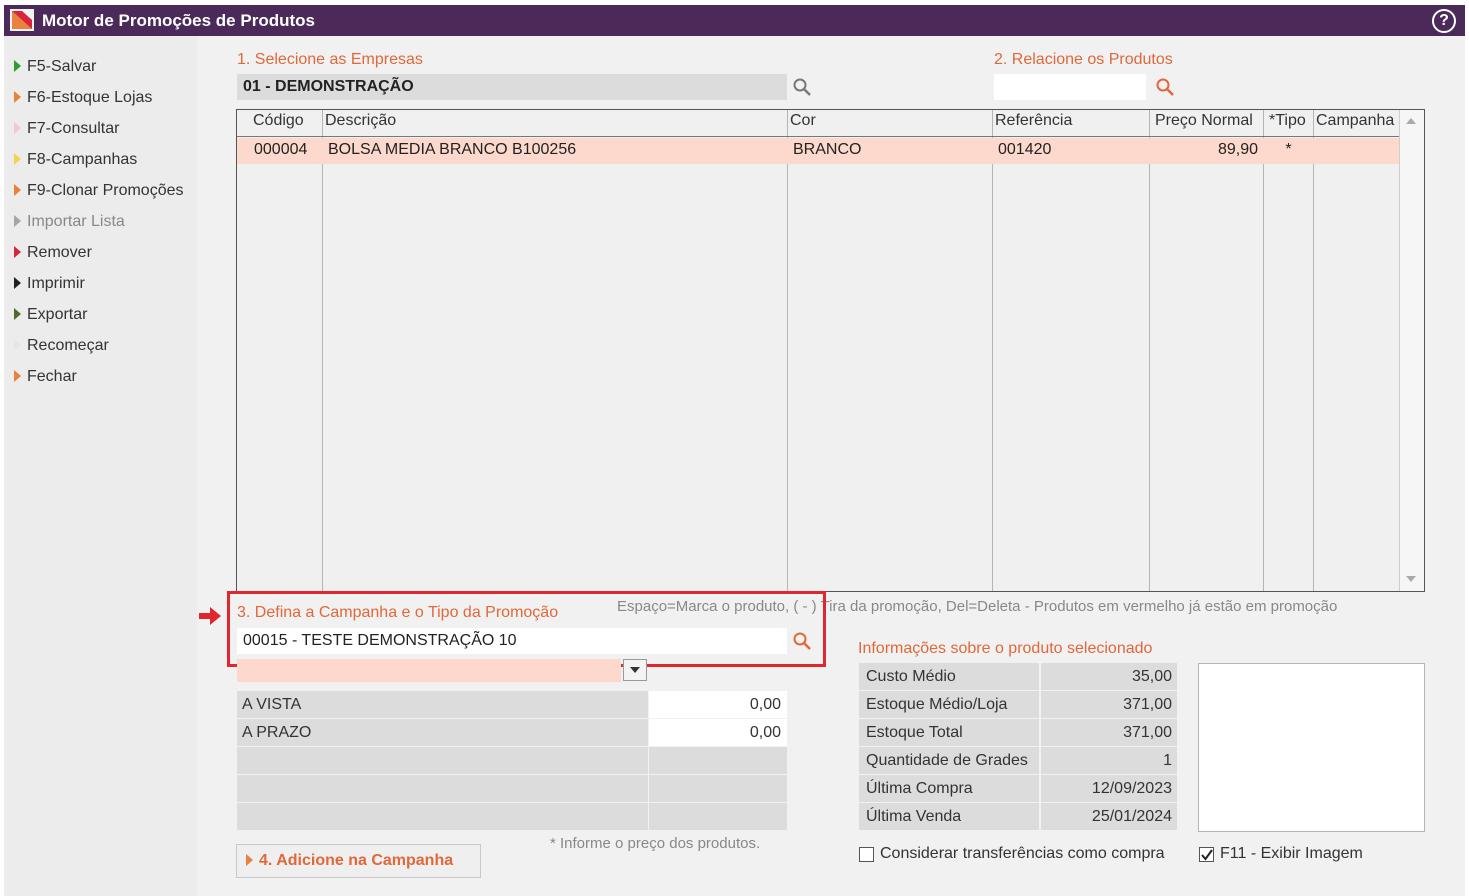 The image size is (1469, 896). I want to click on window-title: Motor de Promoções de Produtos, so click(178, 20).